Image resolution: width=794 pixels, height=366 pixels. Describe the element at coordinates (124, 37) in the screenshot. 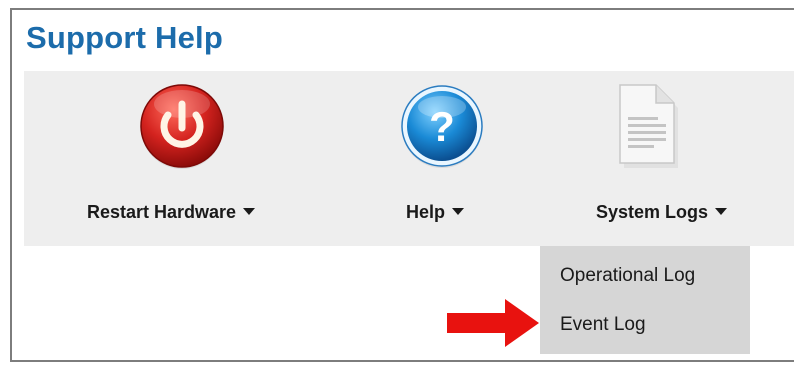

I see `page-title: Support Help` at that location.